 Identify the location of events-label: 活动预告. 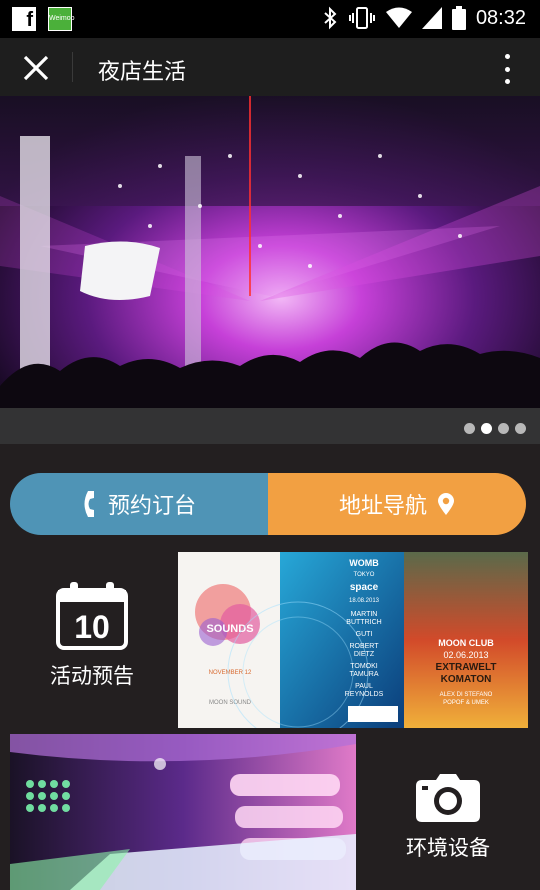
(92, 676).